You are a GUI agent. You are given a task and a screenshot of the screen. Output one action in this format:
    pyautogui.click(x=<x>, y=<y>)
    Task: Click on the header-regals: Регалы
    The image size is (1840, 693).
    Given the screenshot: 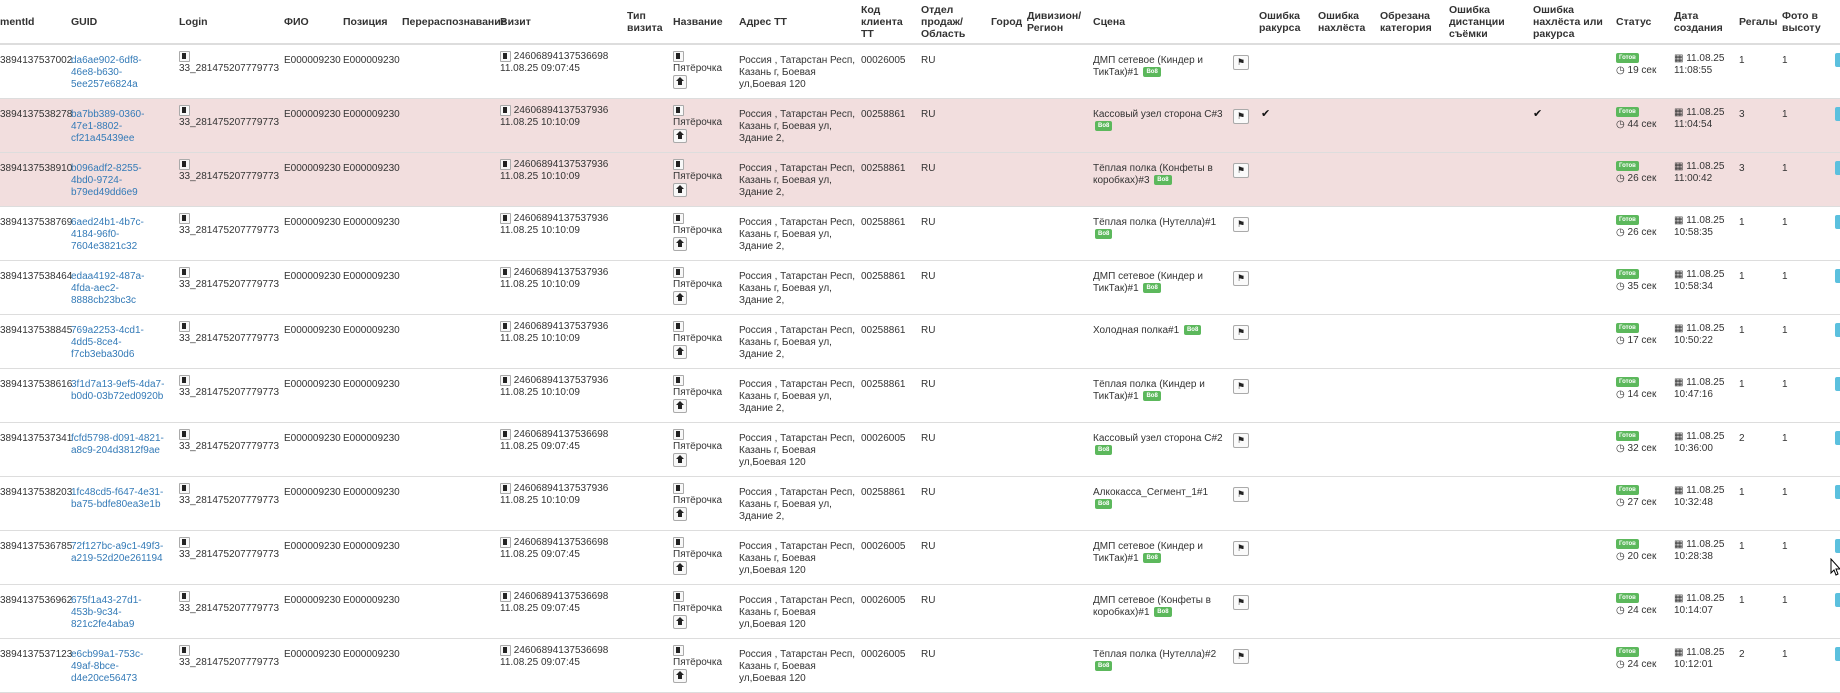 What is the action you would take?
    pyautogui.click(x=1759, y=21)
    